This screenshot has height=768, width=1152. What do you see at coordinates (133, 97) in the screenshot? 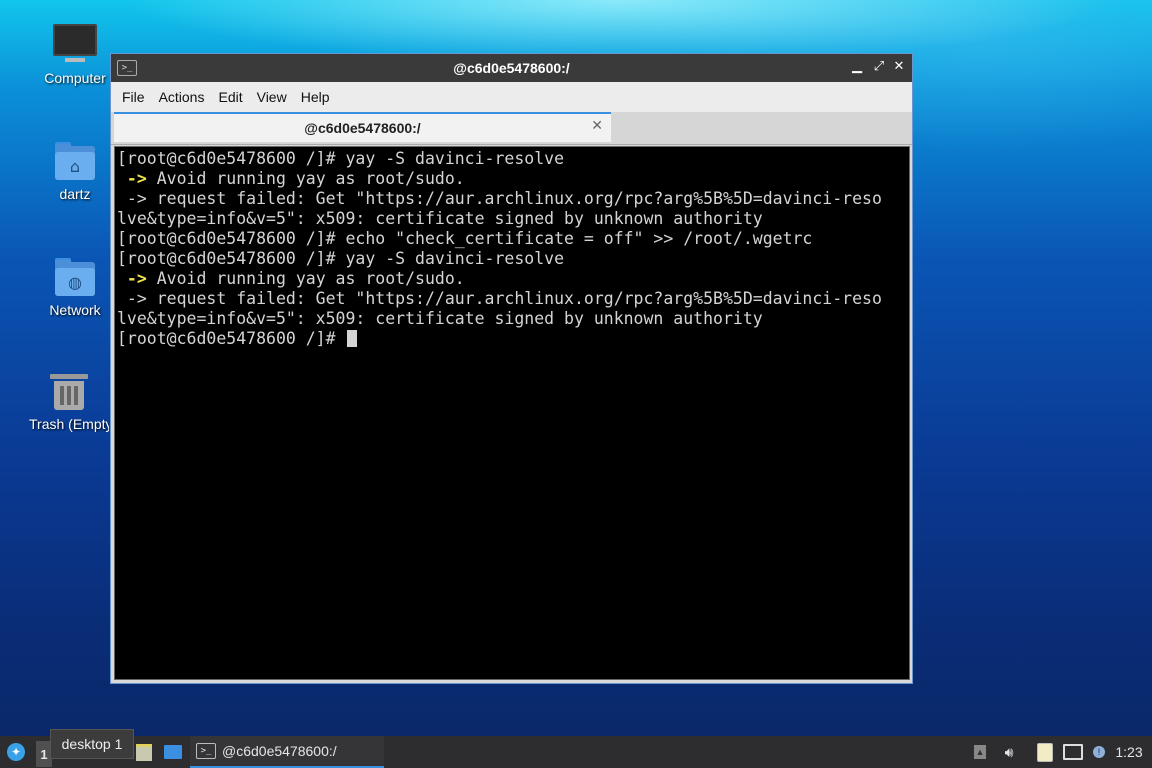
I see `menu-file: File` at bounding box center [133, 97].